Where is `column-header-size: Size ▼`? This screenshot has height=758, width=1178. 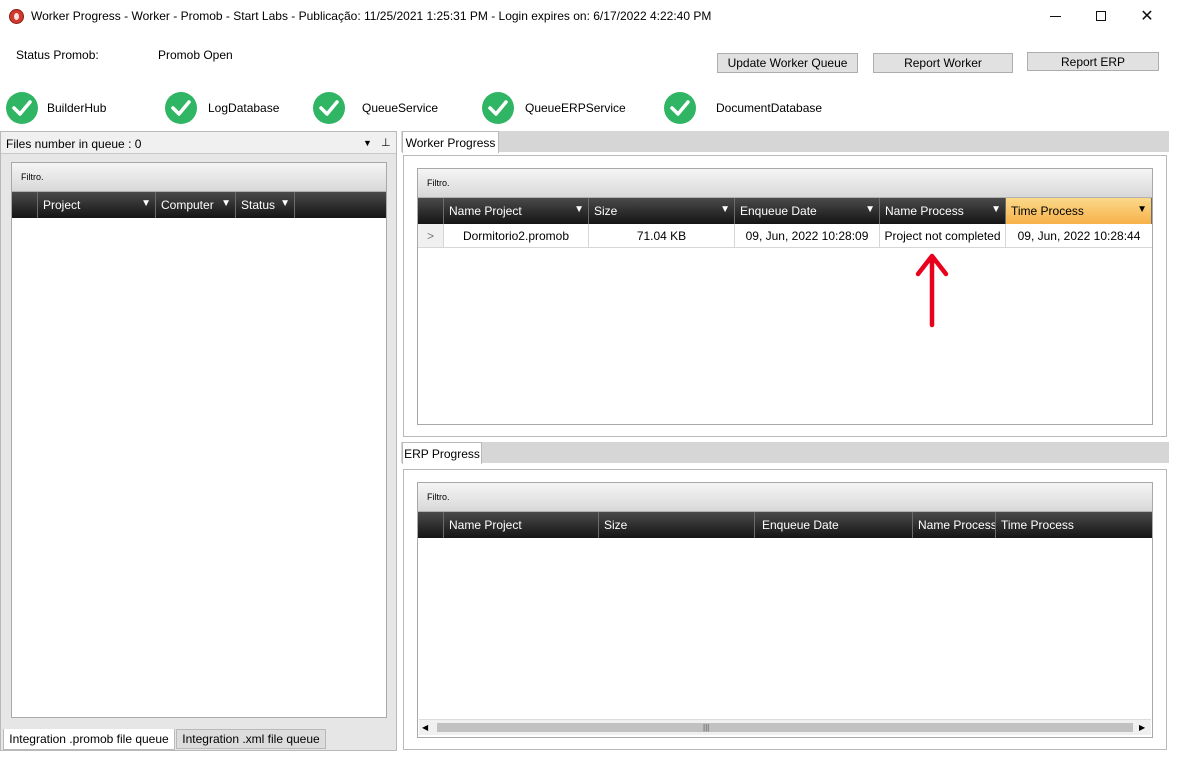 column-header-size: Size ▼ is located at coordinates (662, 211).